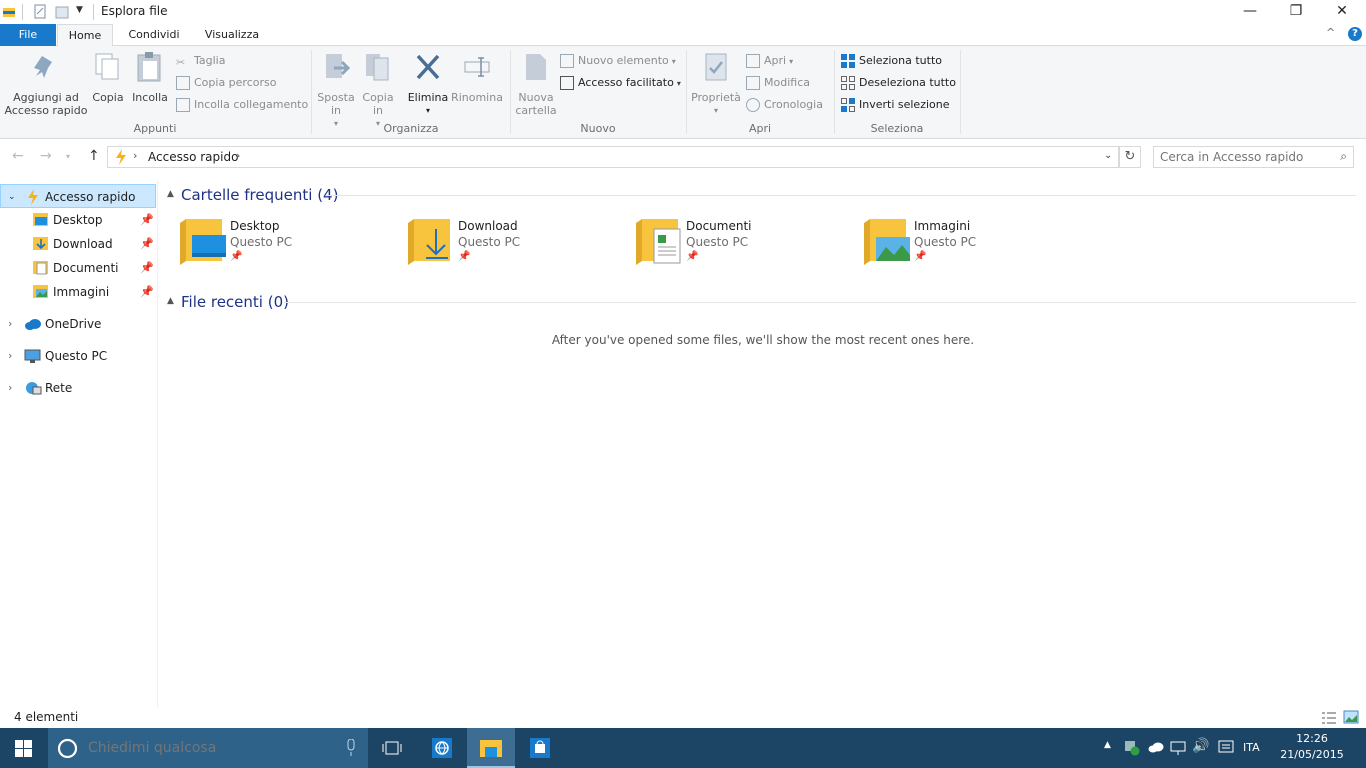 The width and height of the screenshot is (1366, 768). I want to click on recent-locations-chevron-icon: ▾, so click(68, 156).